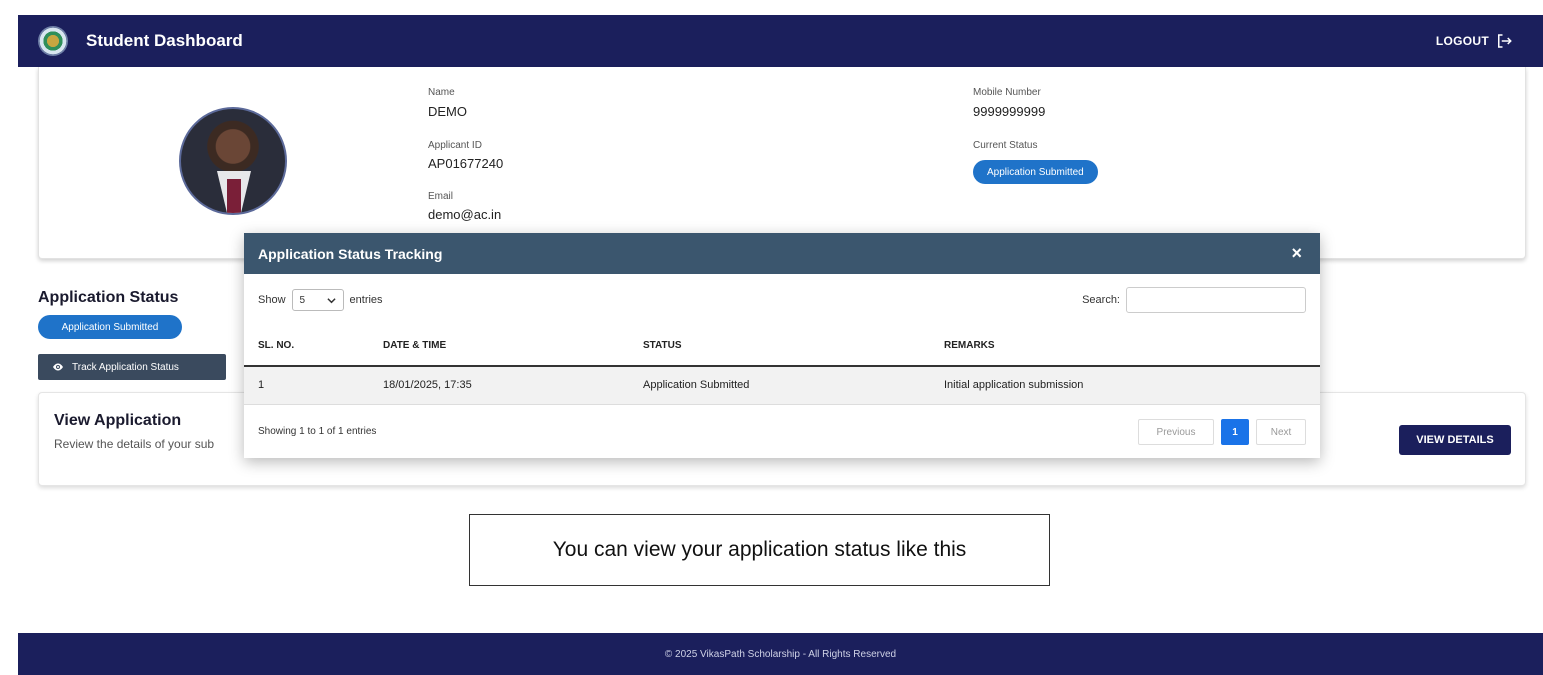  What do you see at coordinates (465, 214) in the screenshot?
I see `email-value: demo@ac.in` at bounding box center [465, 214].